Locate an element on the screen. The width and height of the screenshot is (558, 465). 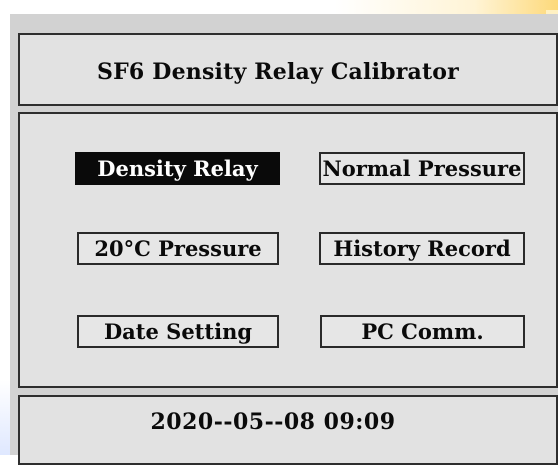
menu-item-history-record: History Record is located at coordinates (422, 248).